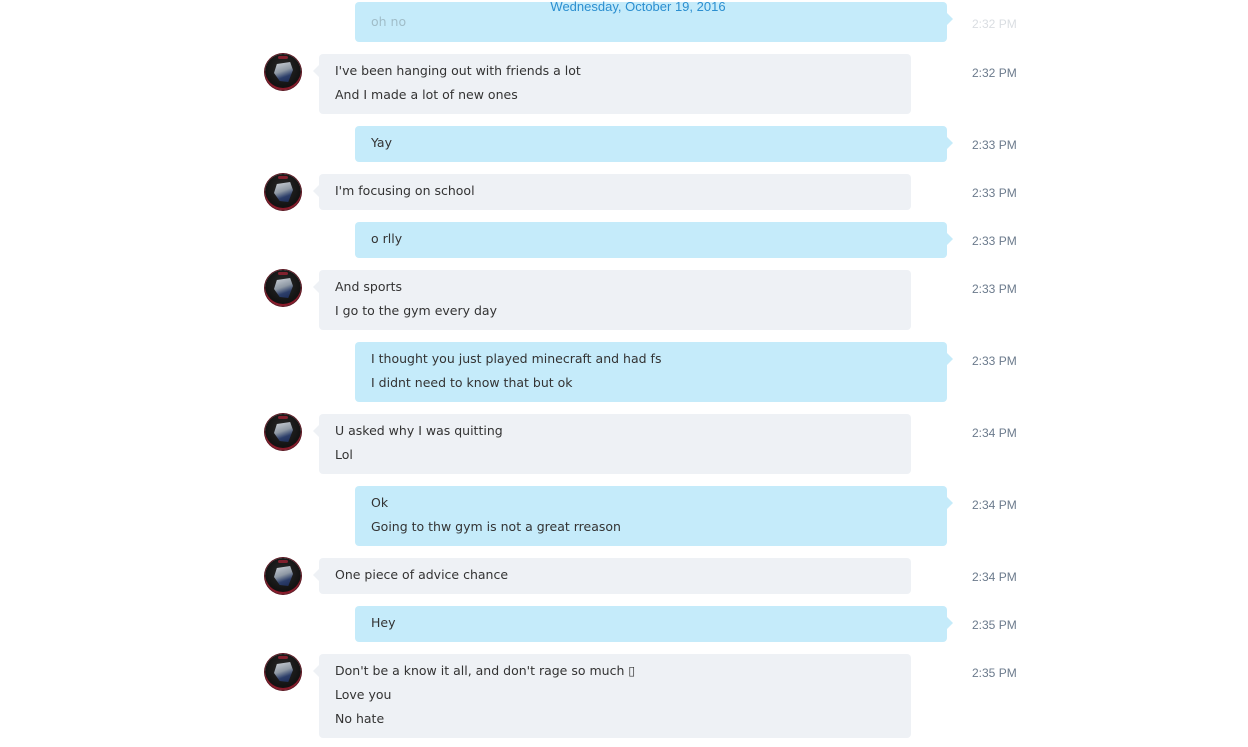 The image size is (1248, 747). Describe the element at coordinates (654, 624) in the screenshot. I see `message-bubble-outgoing: Hey` at that location.